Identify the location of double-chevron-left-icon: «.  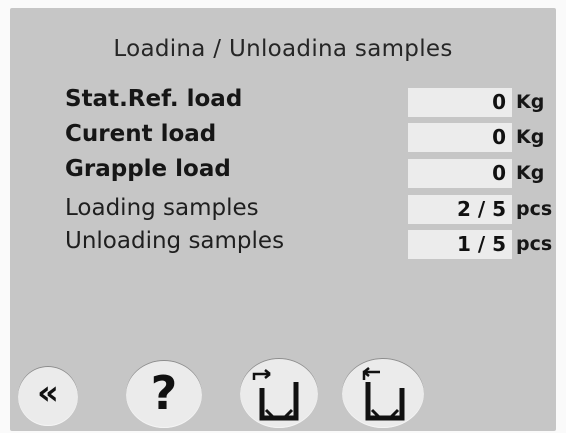
(48, 393).